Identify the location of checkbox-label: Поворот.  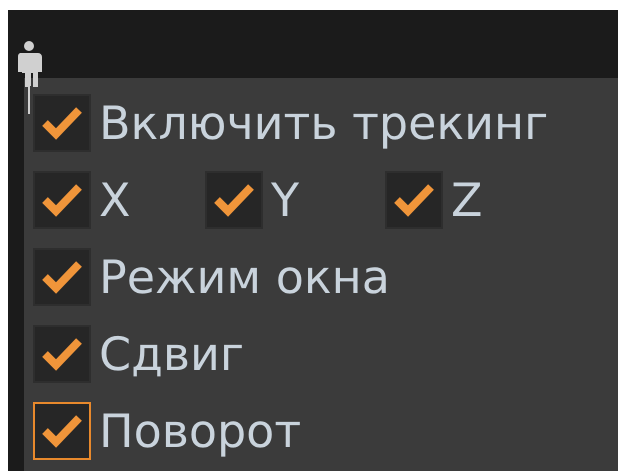
(200, 431).